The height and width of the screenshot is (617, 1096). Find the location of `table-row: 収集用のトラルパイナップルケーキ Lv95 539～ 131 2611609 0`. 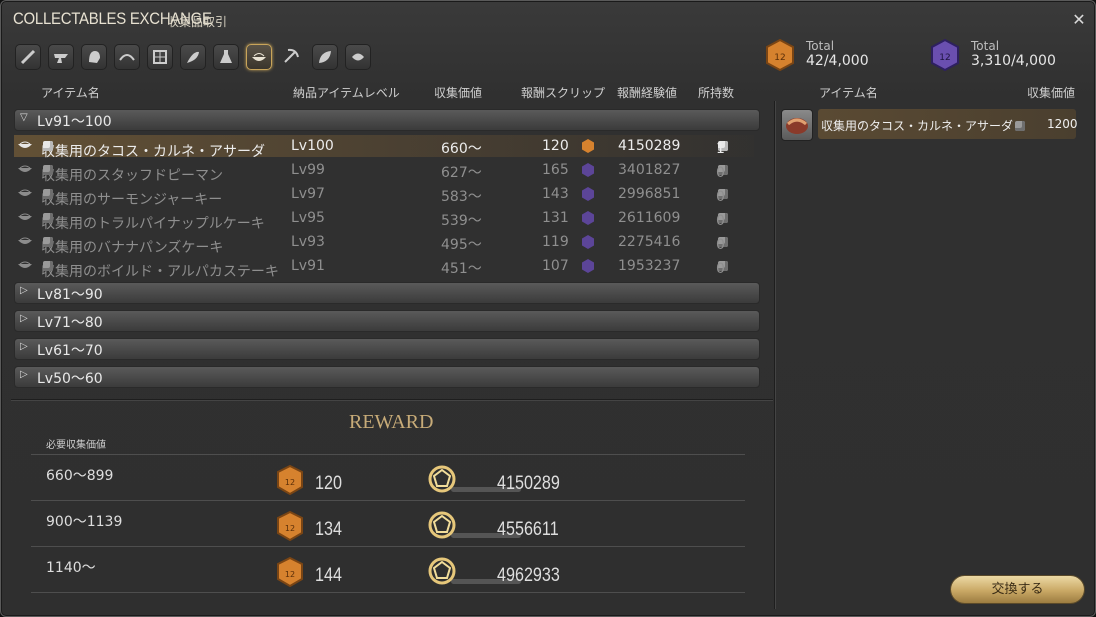

table-row: 収集用のトラルパイナップルケーキ Lv95 539～ 131 2611609 0 is located at coordinates (384, 219).